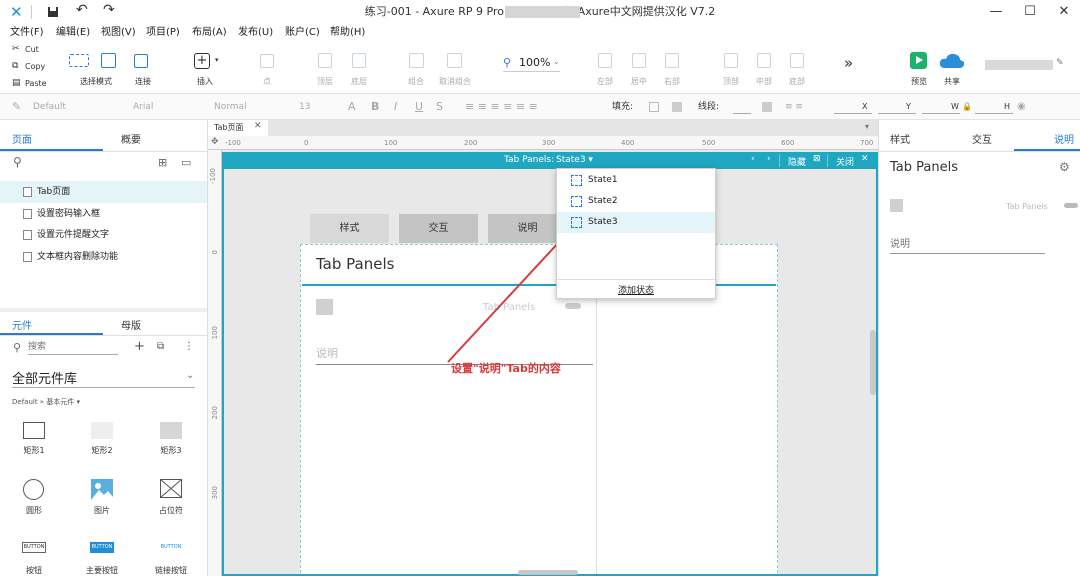 The image size is (1080, 576). I want to click on library-breadcrumb: Default » 基本元件 ▾, so click(46, 402).